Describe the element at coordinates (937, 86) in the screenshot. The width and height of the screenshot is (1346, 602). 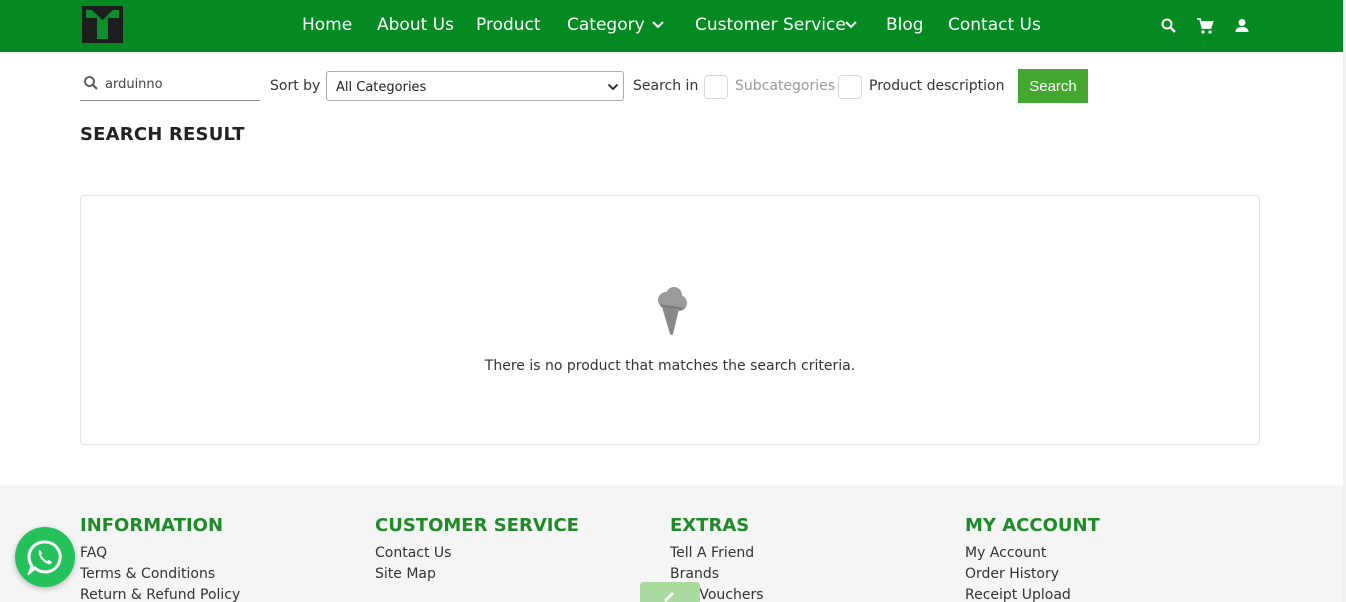
I see `product-description-label: Product description` at that location.